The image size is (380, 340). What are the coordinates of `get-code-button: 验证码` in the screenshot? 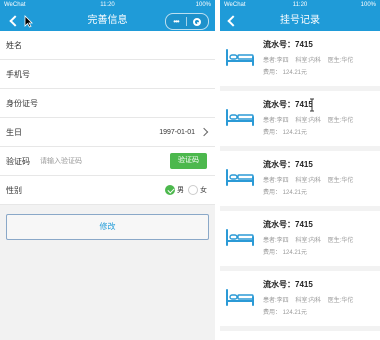 It's located at (188, 161).